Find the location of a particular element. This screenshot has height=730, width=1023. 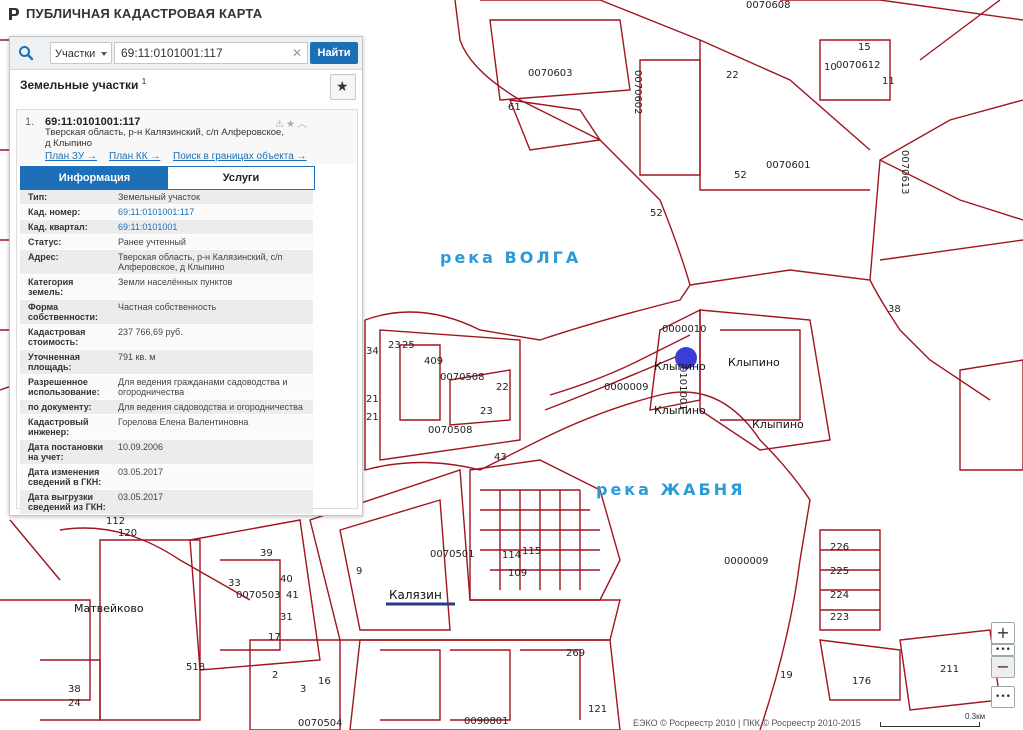

quarter-label: 0070613 is located at coordinates (904, 172).